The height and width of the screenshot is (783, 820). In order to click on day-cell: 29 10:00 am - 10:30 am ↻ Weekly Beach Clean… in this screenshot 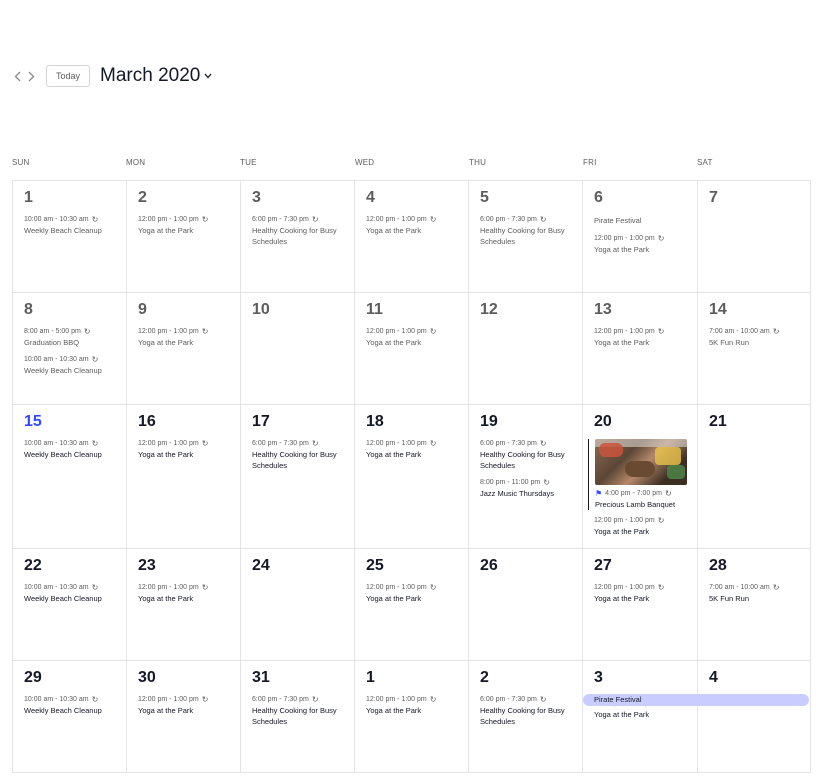, I will do `click(69, 716)`.